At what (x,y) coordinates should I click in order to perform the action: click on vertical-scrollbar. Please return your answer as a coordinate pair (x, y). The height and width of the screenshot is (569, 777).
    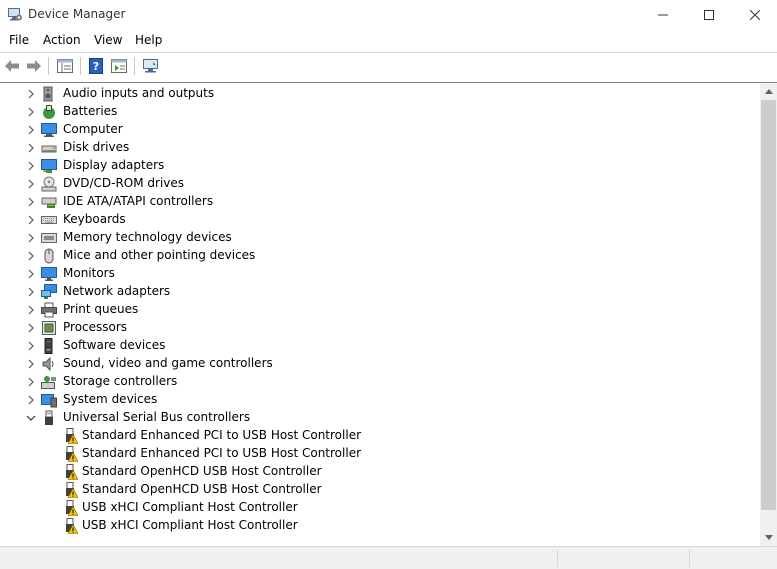
    Looking at the image, I should click on (768, 314).